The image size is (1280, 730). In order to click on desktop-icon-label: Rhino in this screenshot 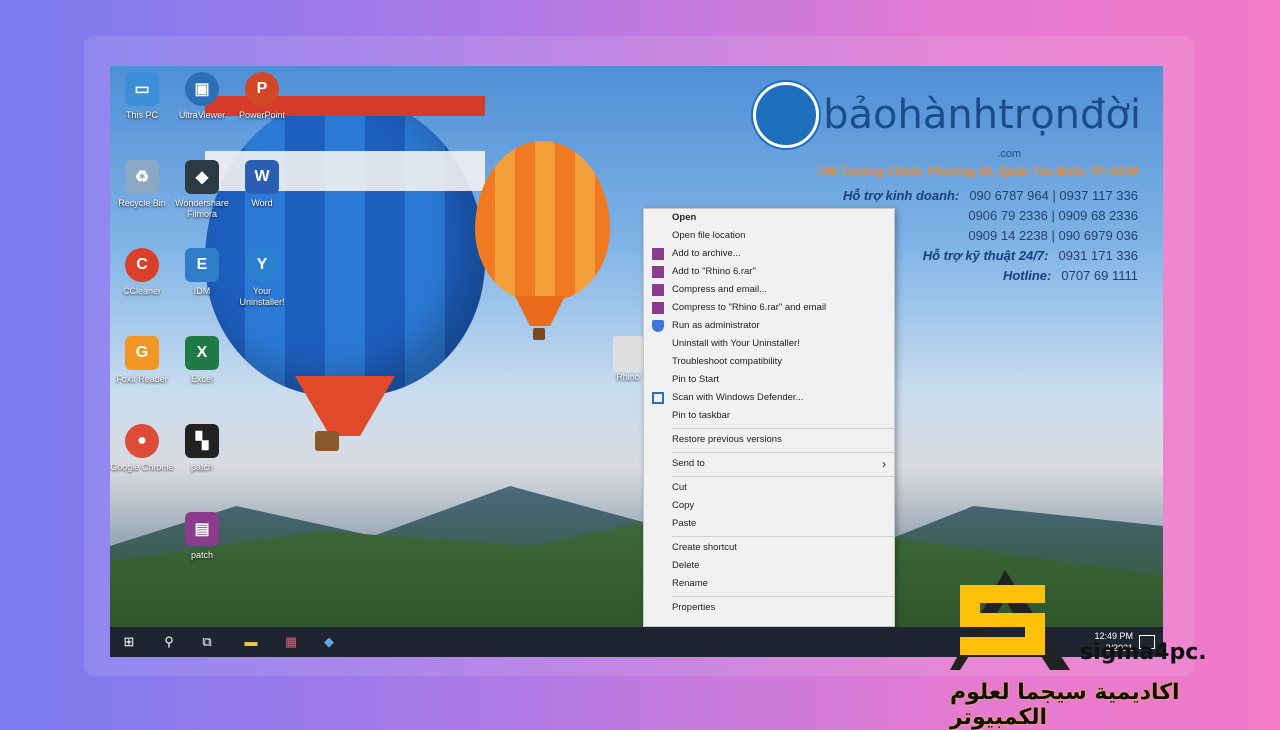, I will do `click(628, 377)`.